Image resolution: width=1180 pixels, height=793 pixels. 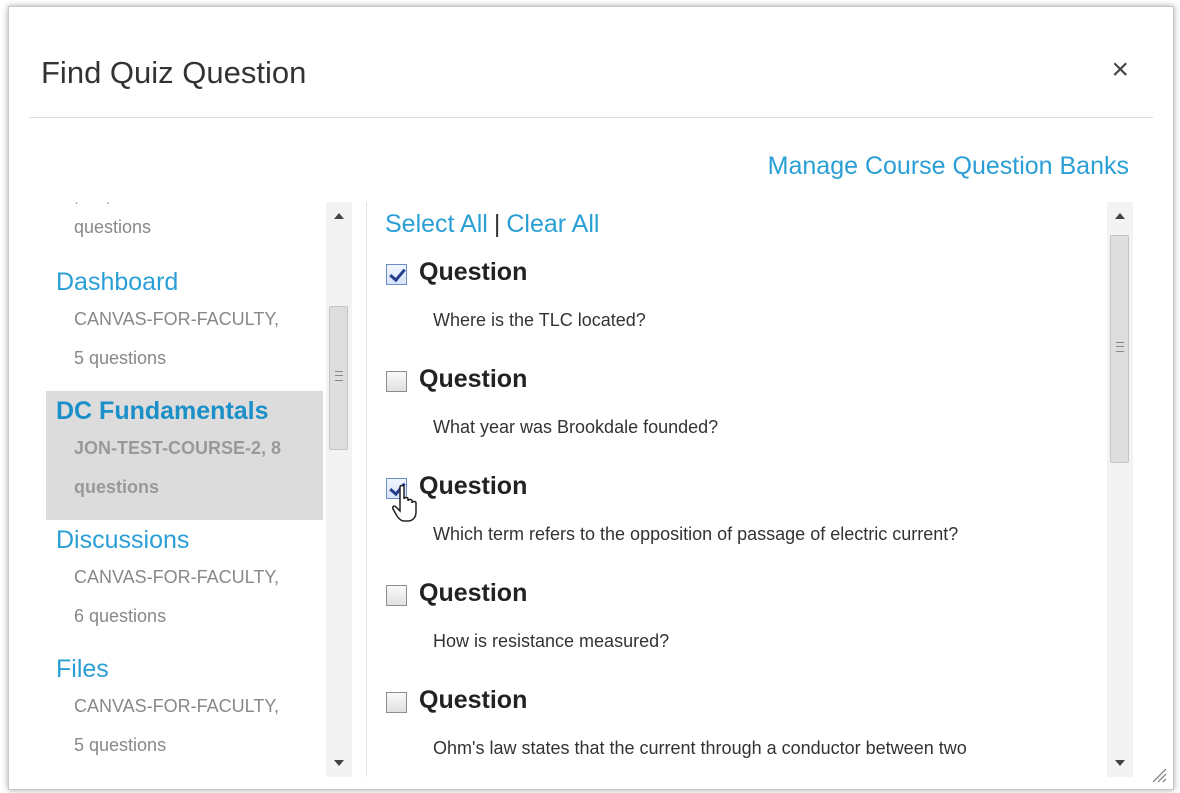 I want to click on panel-separator, so click(x=366, y=489).